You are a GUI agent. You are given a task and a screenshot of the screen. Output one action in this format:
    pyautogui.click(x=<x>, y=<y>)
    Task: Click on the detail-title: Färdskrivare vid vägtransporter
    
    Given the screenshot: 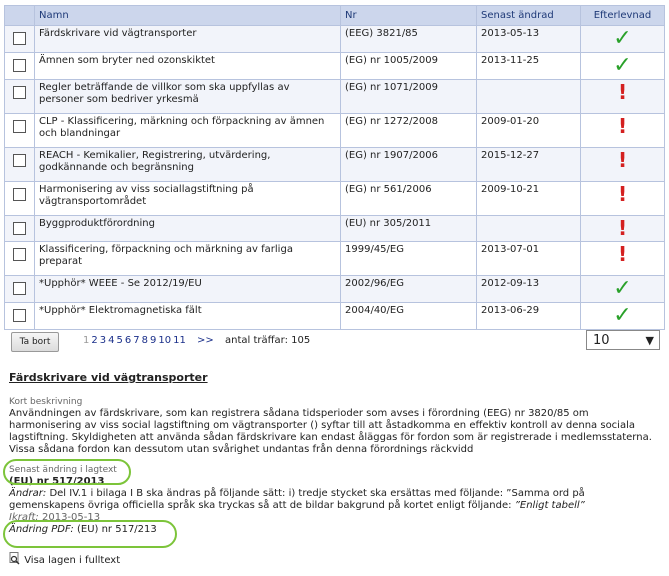 What is the action you would take?
    pyautogui.click(x=334, y=378)
    